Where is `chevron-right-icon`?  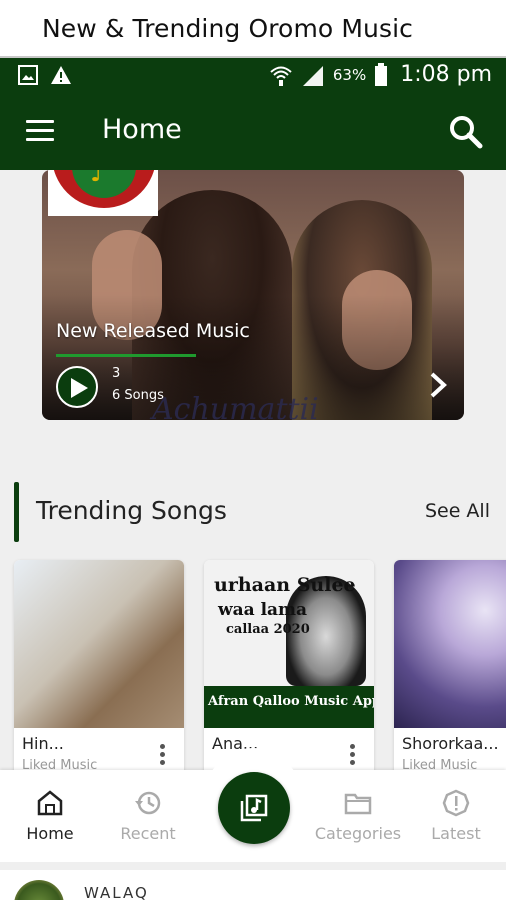 chevron-right-icon is located at coordinates (438, 385).